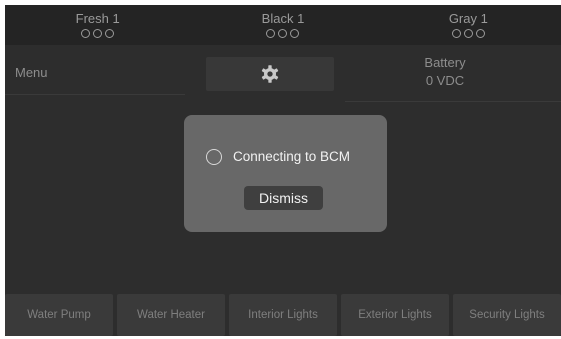 This screenshot has height=339, width=561. What do you see at coordinates (95, 94) in the screenshot?
I see `menu-divider` at bounding box center [95, 94].